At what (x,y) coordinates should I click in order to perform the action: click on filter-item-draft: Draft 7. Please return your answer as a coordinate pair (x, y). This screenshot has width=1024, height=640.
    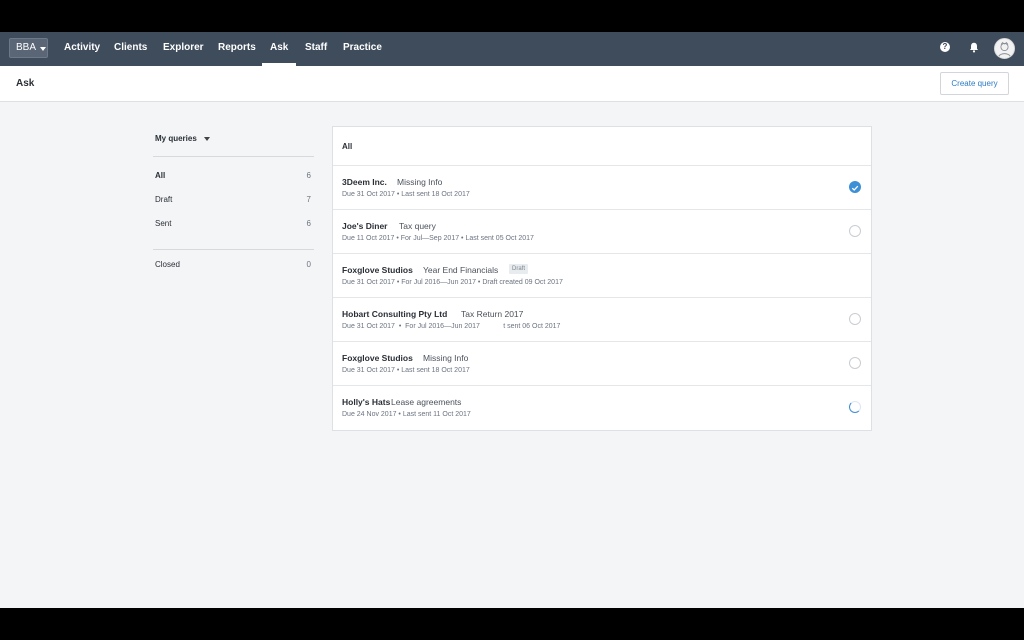
    Looking at the image, I should click on (233, 199).